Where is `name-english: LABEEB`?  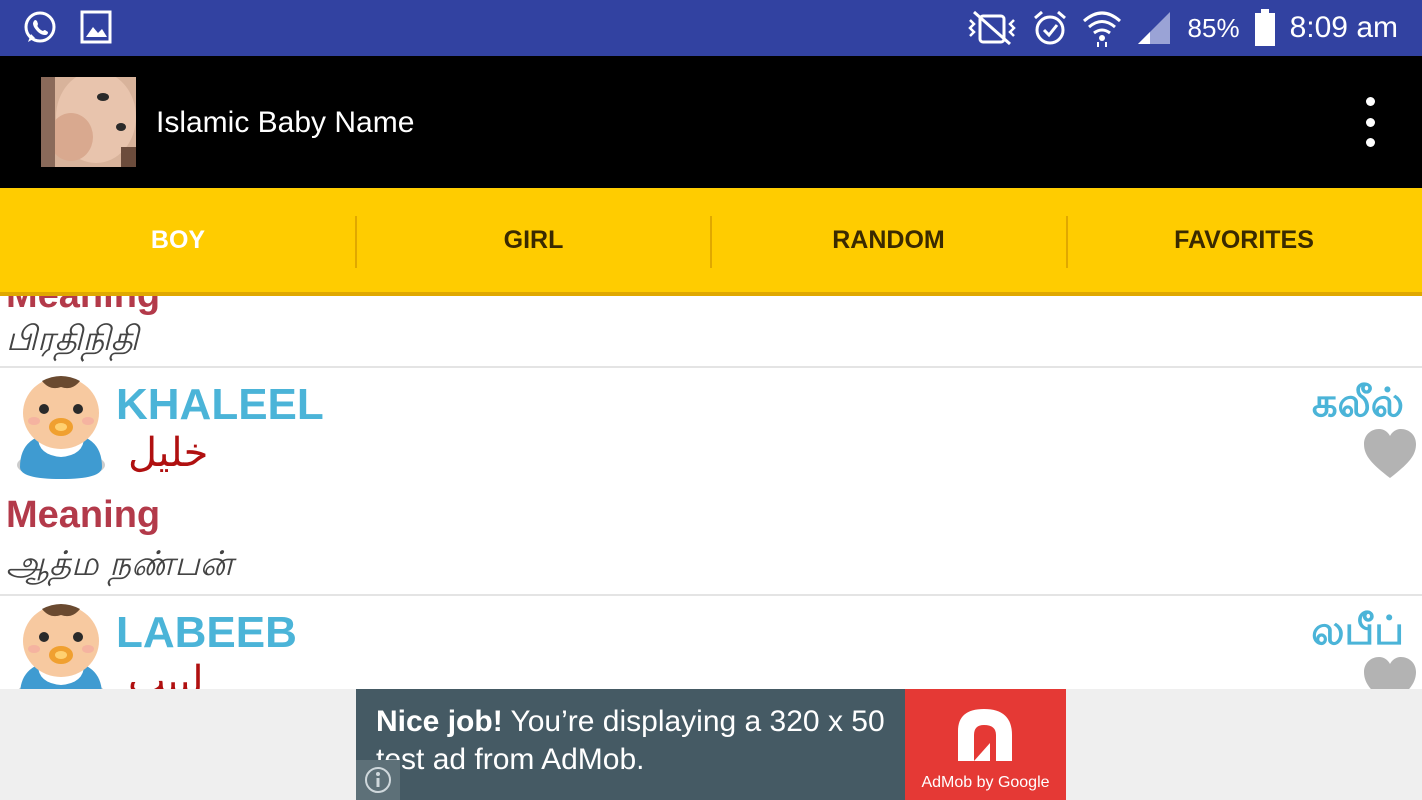
name-english: LABEEB is located at coordinates (206, 632).